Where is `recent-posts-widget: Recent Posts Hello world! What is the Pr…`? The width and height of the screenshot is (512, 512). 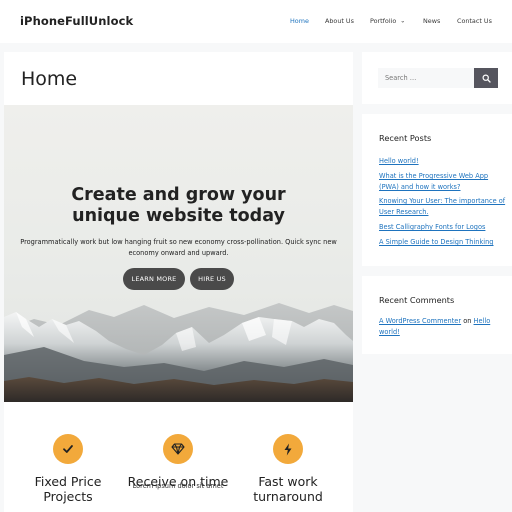
recent-posts-widget: Recent Posts Hello world! What is the Pr… is located at coordinates (437, 190).